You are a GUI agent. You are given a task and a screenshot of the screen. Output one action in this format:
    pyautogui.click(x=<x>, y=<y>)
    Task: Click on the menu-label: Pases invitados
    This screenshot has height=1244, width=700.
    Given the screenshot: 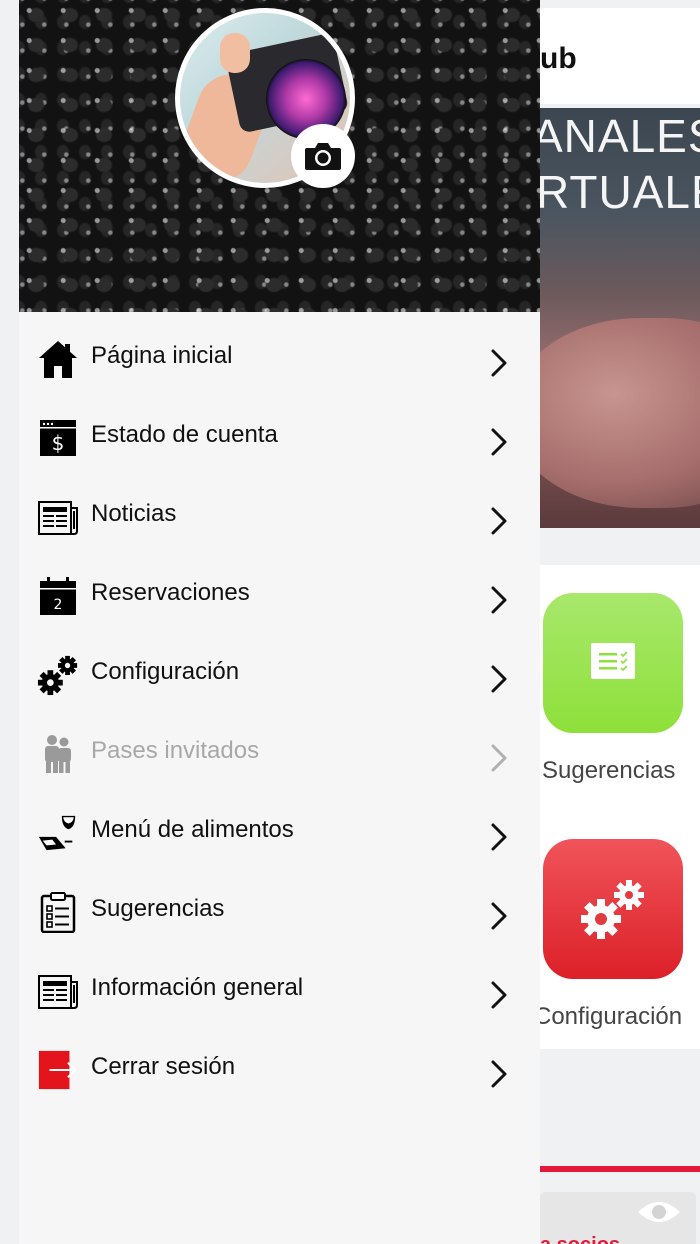 What is the action you would take?
    pyautogui.click(x=175, y=750)
    